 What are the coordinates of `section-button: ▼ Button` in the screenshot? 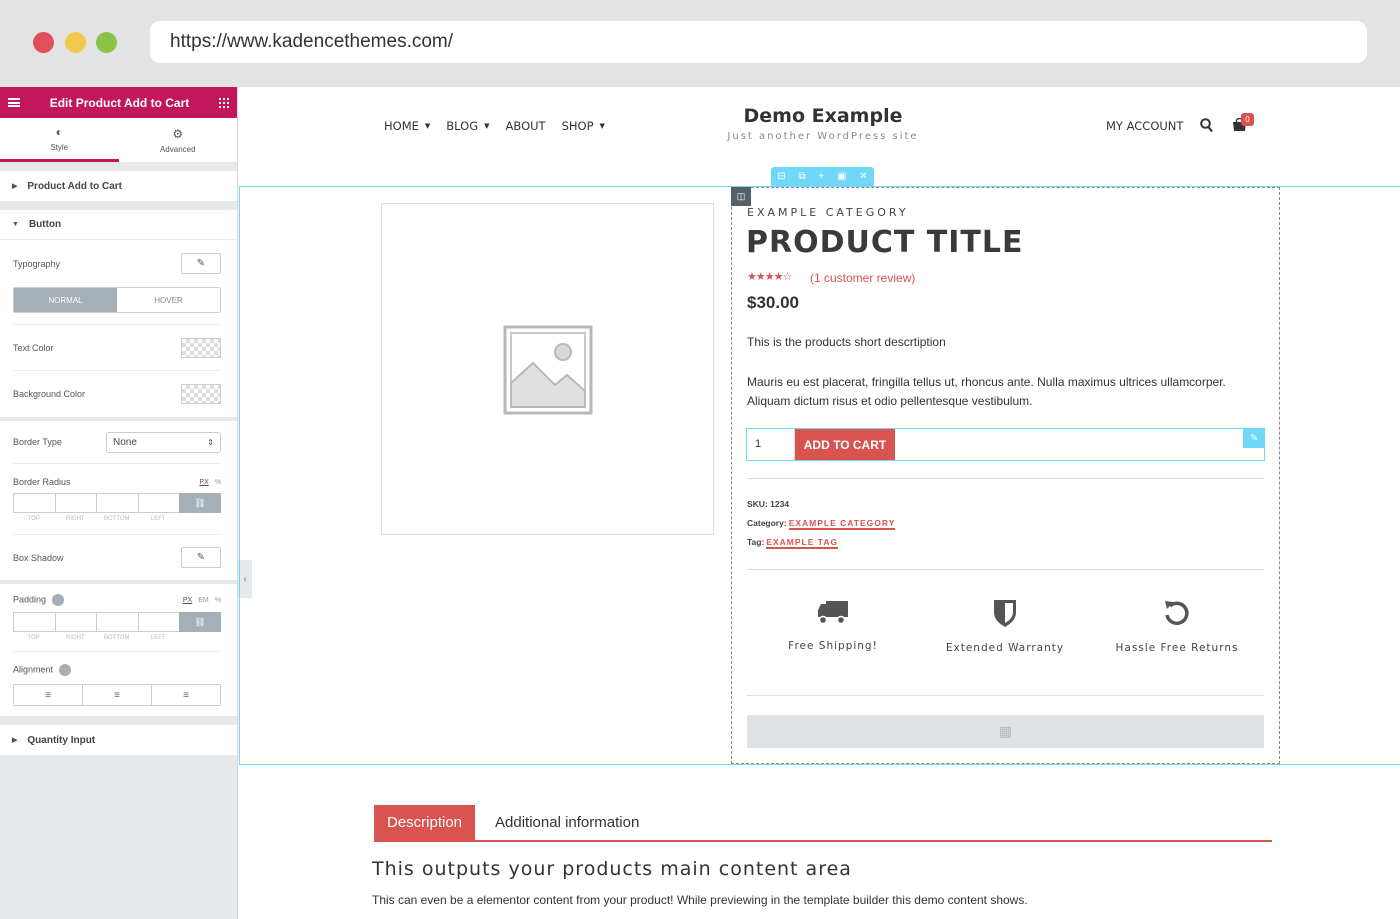 It's located at (118, 225).